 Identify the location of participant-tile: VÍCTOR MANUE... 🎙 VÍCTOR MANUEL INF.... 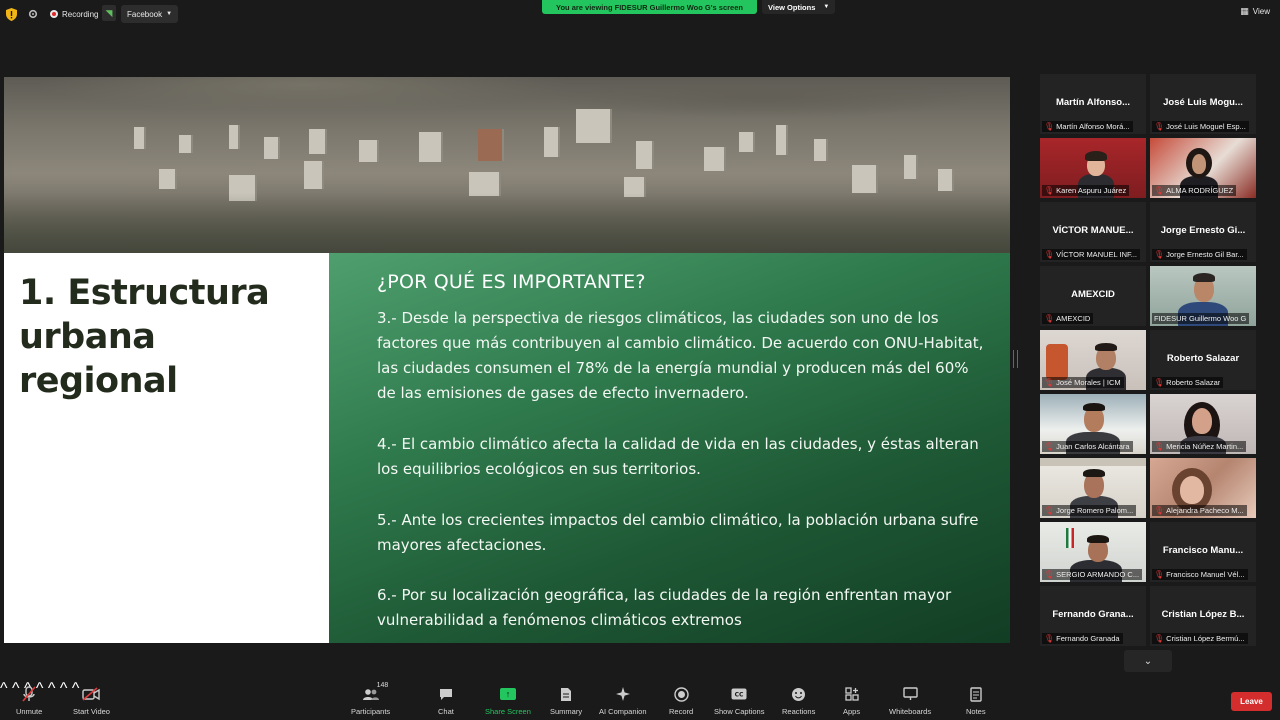
(1093, 232).